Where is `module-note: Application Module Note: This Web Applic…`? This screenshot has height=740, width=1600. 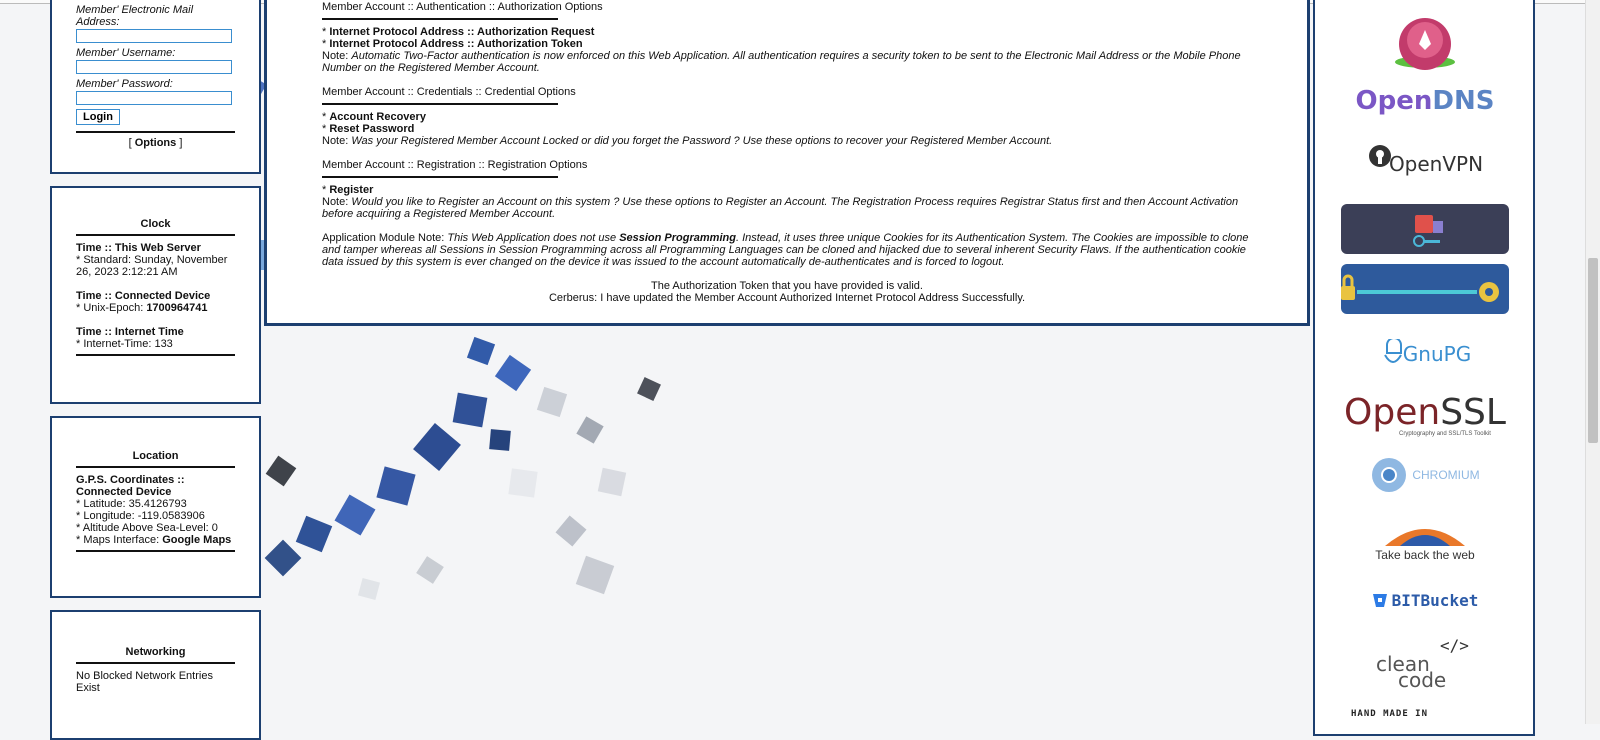
module-note: Application Module Note: This Web Applic… is located at coordinates (787, 250).